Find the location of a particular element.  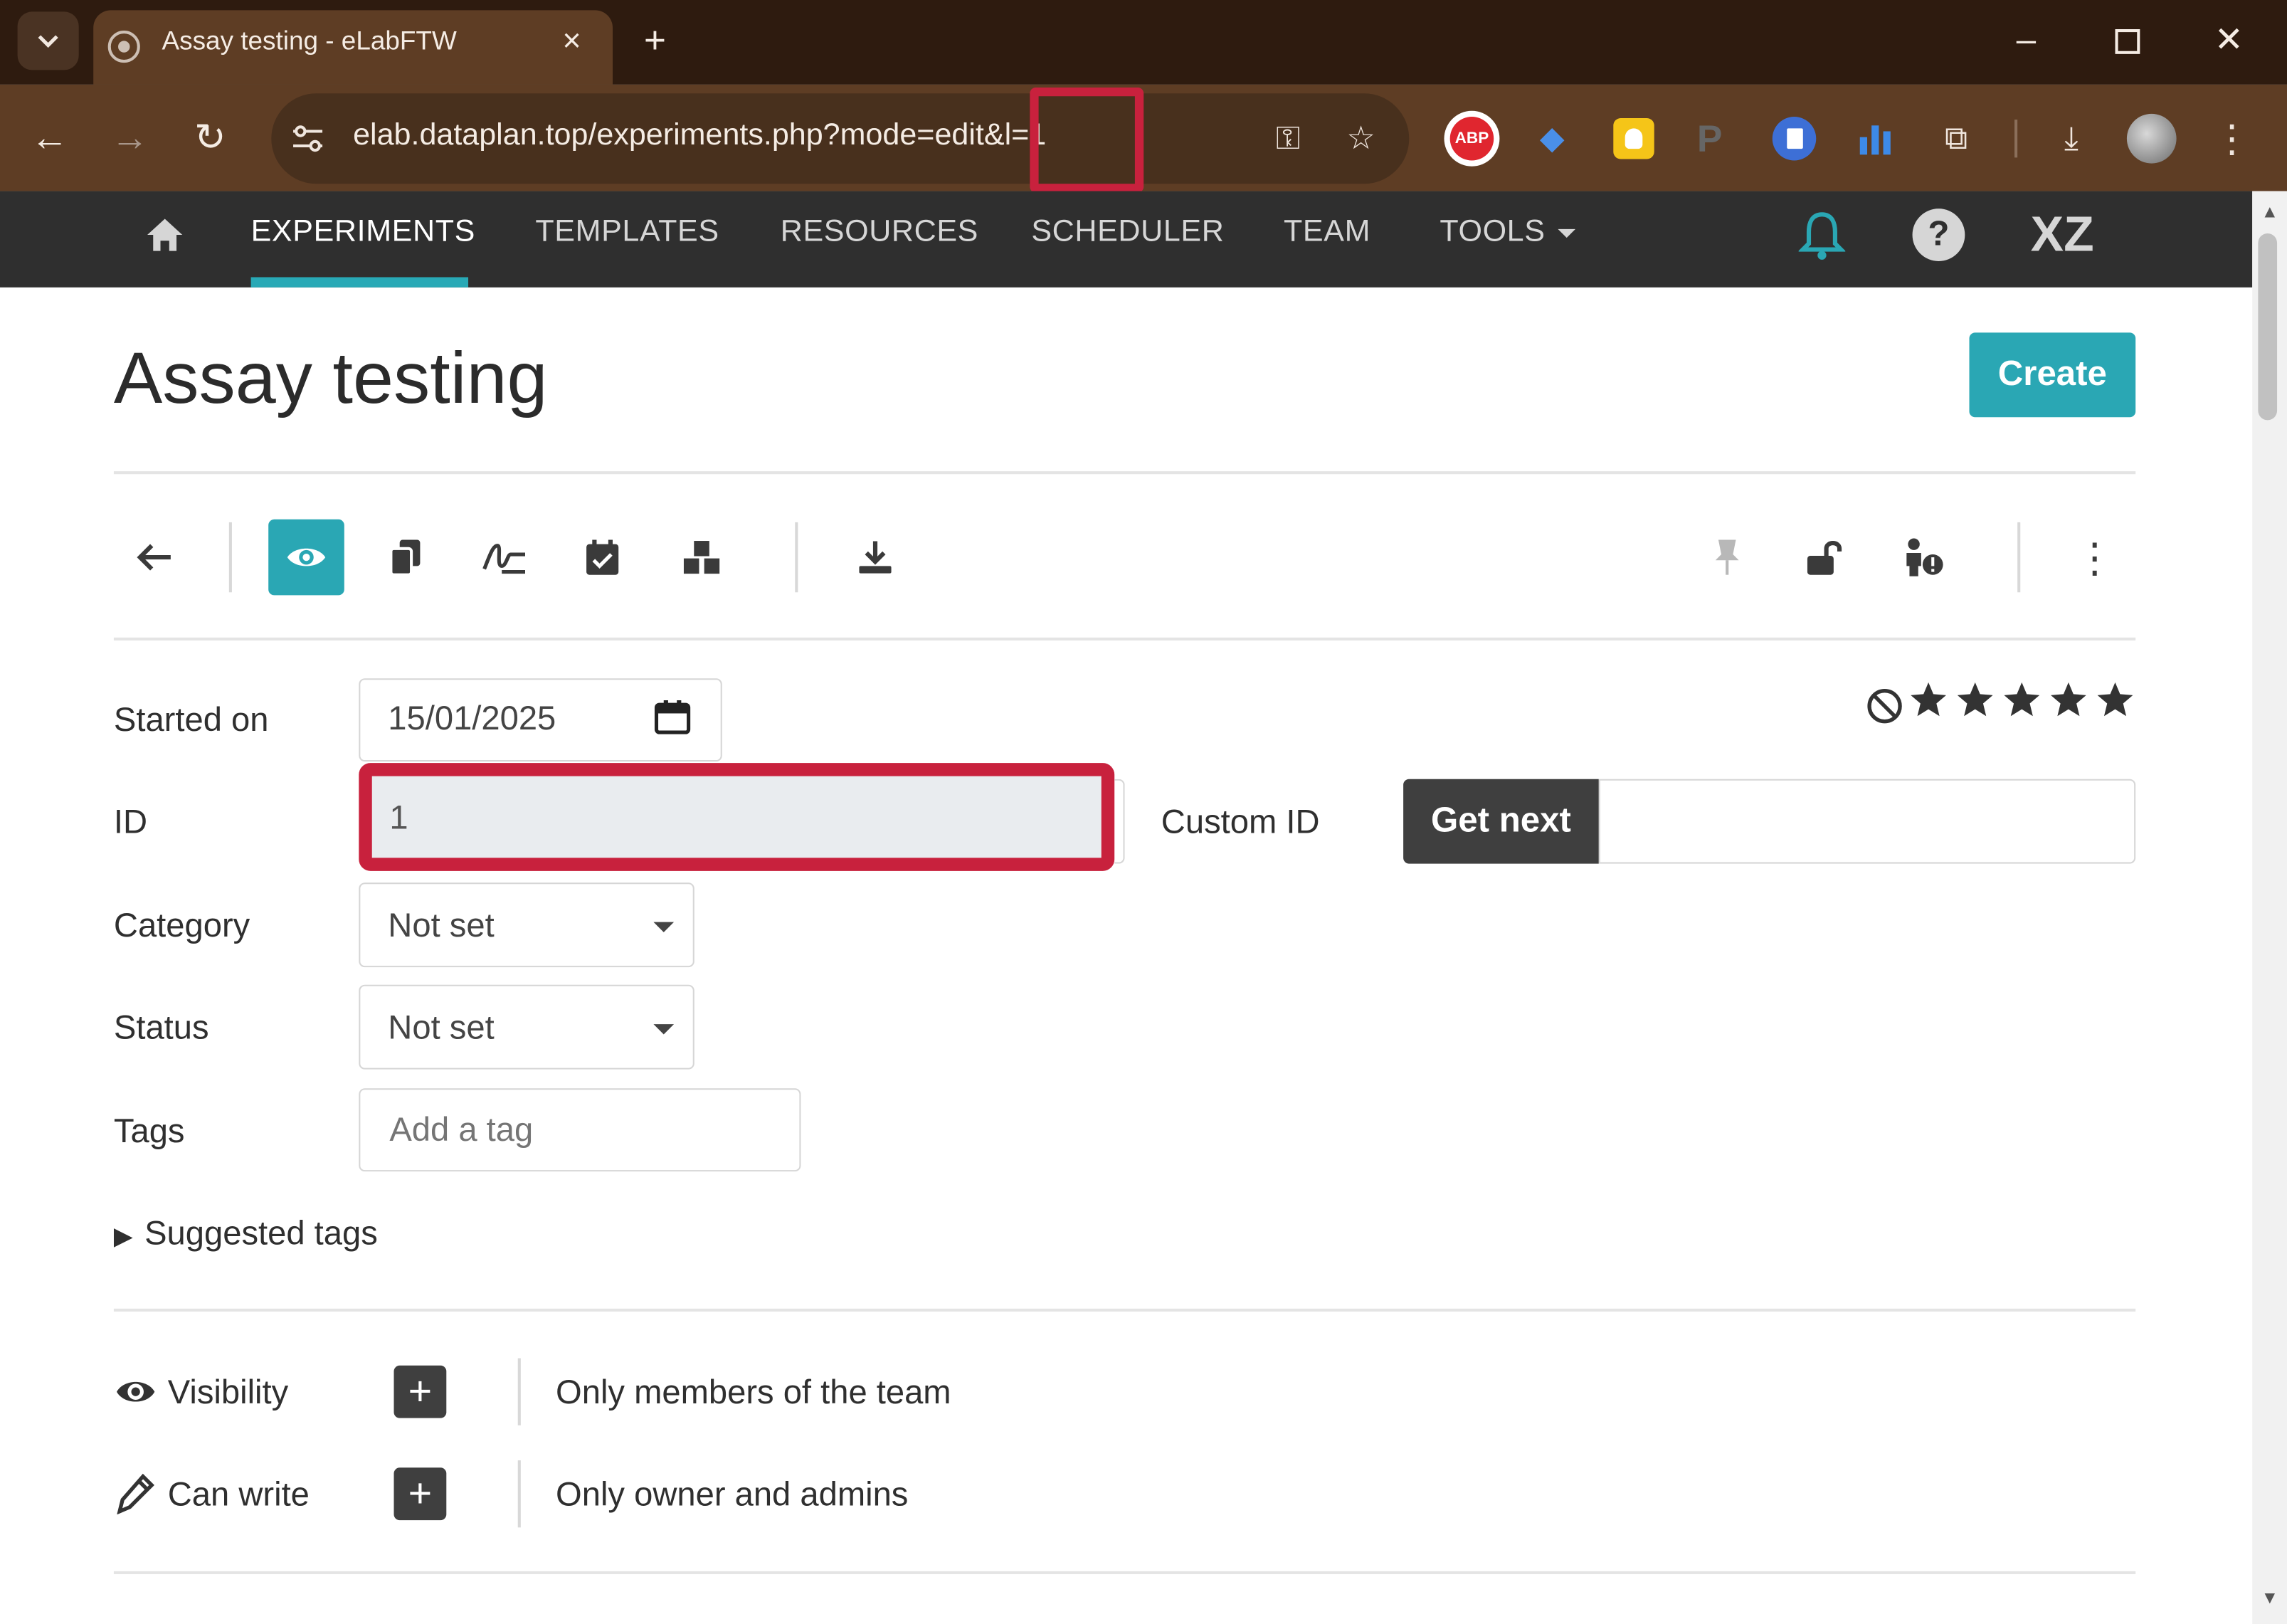

id-field is located at coordinates (737, 817).